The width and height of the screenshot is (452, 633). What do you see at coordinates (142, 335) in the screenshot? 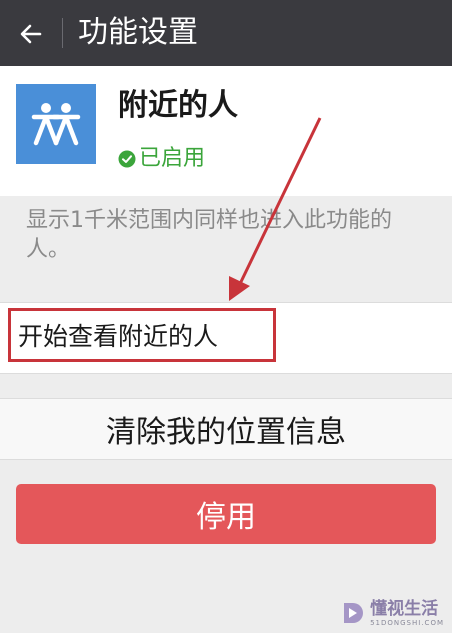
I see `annotation-highlight-box` at bounding box center [142, 335].